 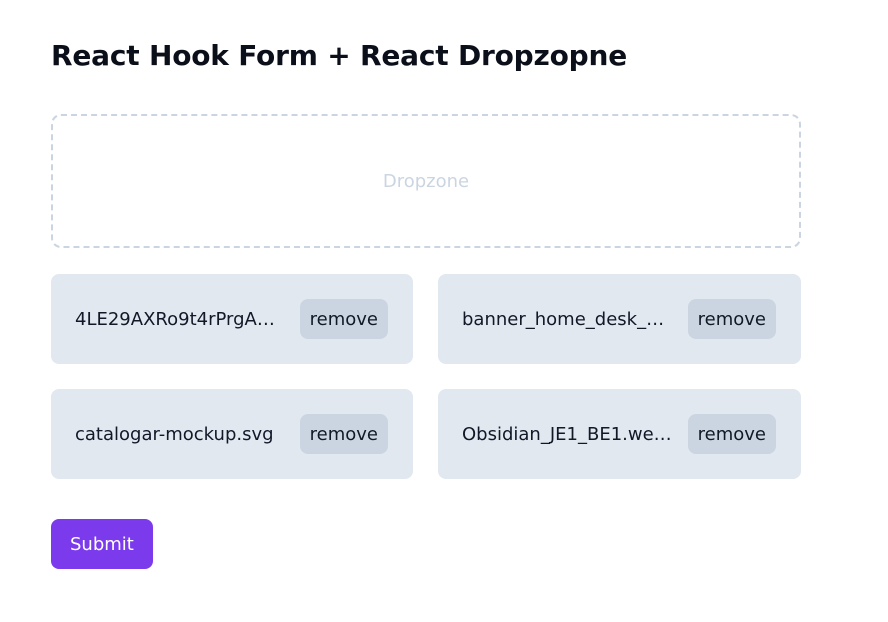 I want to click on dropzone-label: Dropzone, so click(x=426, y=181).